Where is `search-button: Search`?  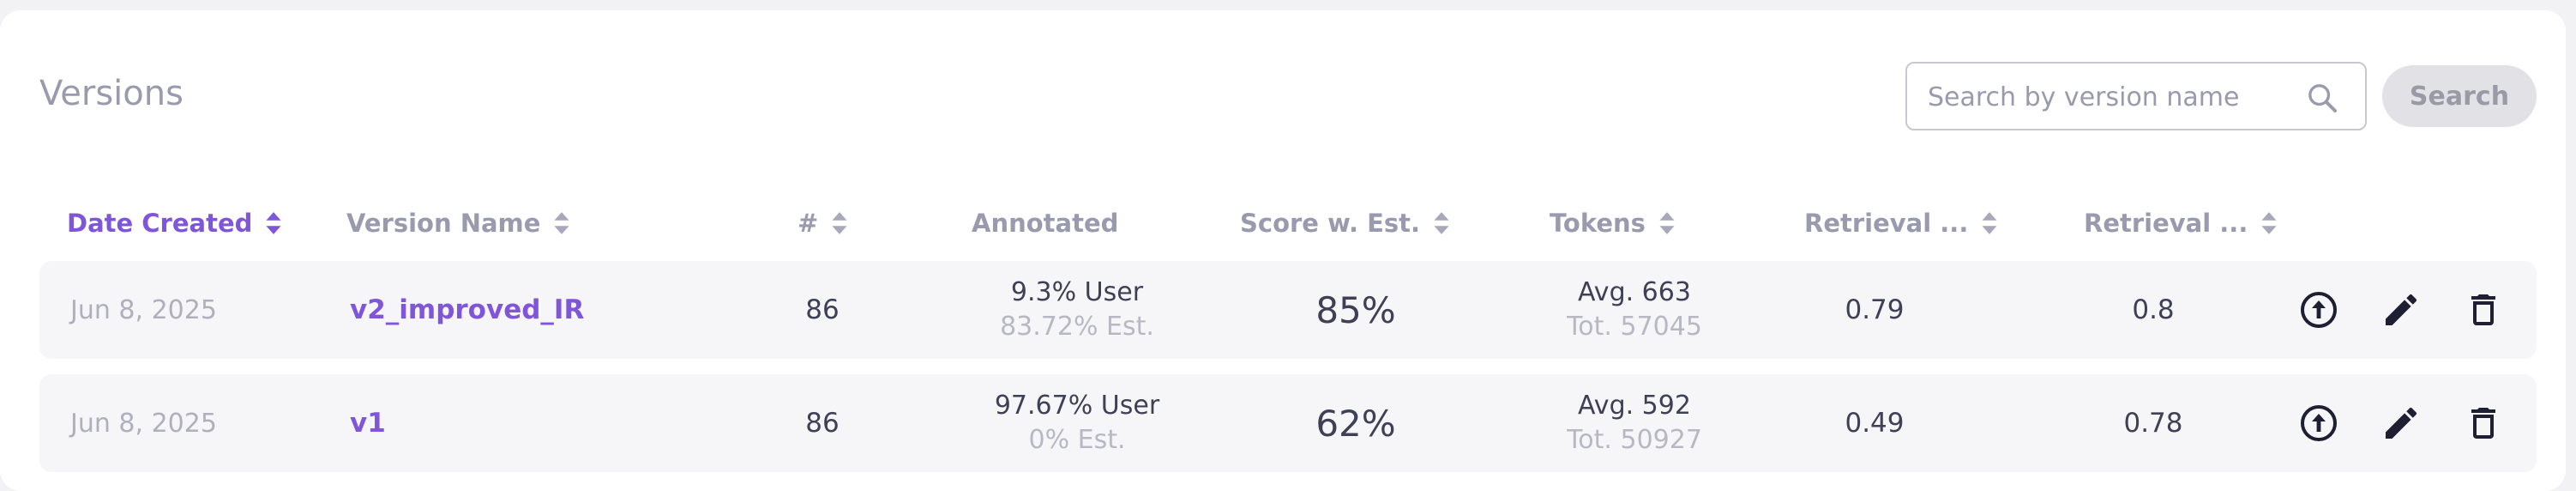 search-button: Search is located at coordinates (2459, 96).